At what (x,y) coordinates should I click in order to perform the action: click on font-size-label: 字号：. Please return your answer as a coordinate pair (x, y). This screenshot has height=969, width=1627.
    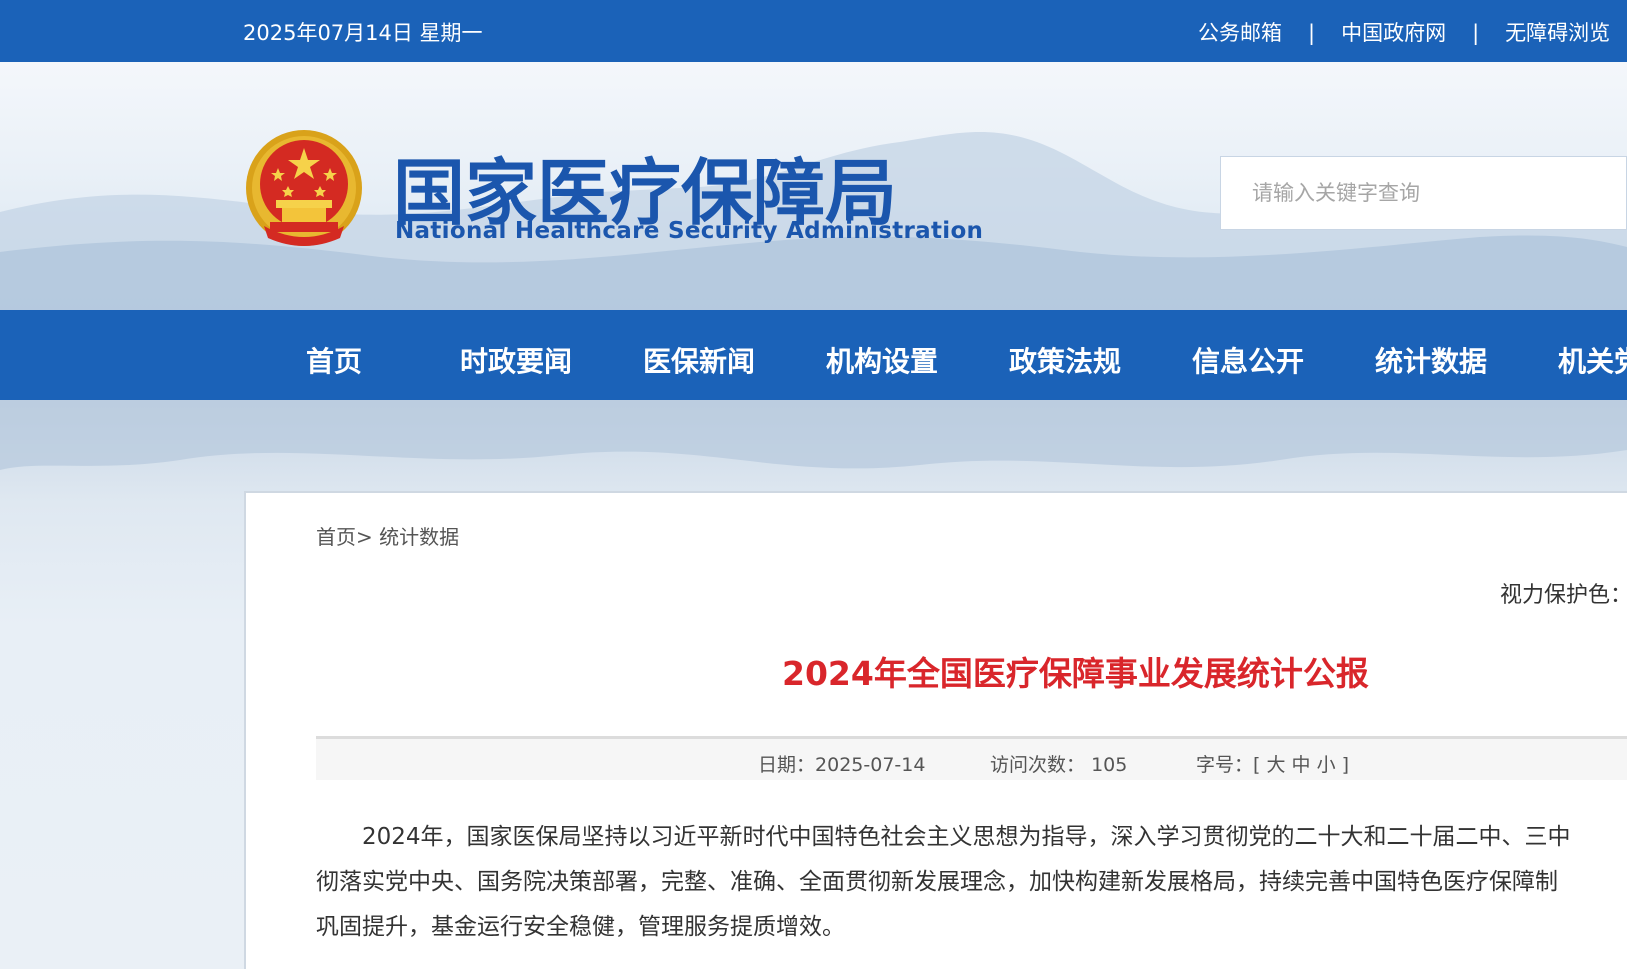
    Looking at the image, I should click on (1225, 765).